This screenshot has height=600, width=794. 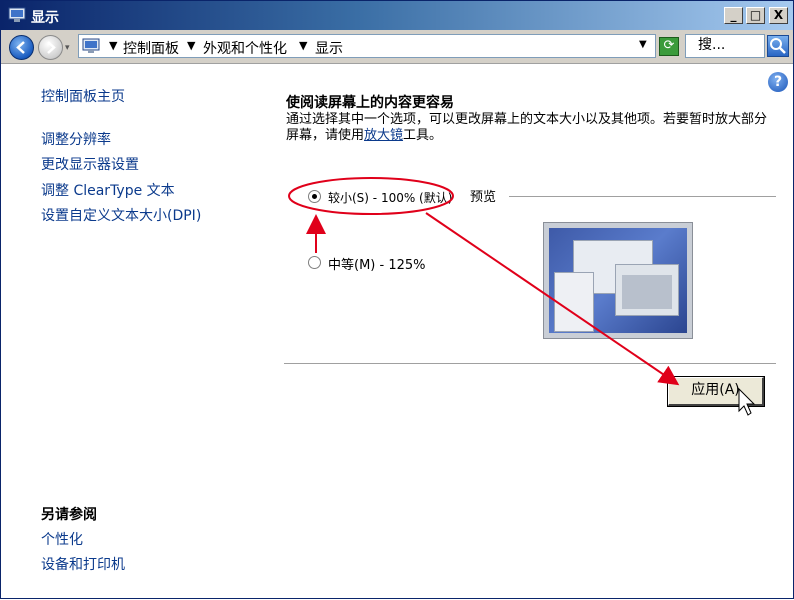 I want to click on radio-selected-dot, so click(x=314, y=196).